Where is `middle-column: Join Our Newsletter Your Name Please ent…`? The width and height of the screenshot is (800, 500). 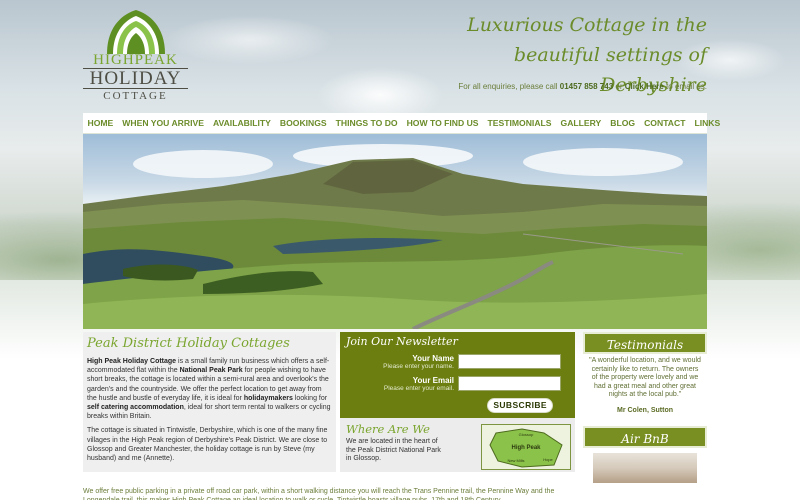
middle-column: Join Our Newsletter Your Name Please ent… is located at coordinates (457, 402).